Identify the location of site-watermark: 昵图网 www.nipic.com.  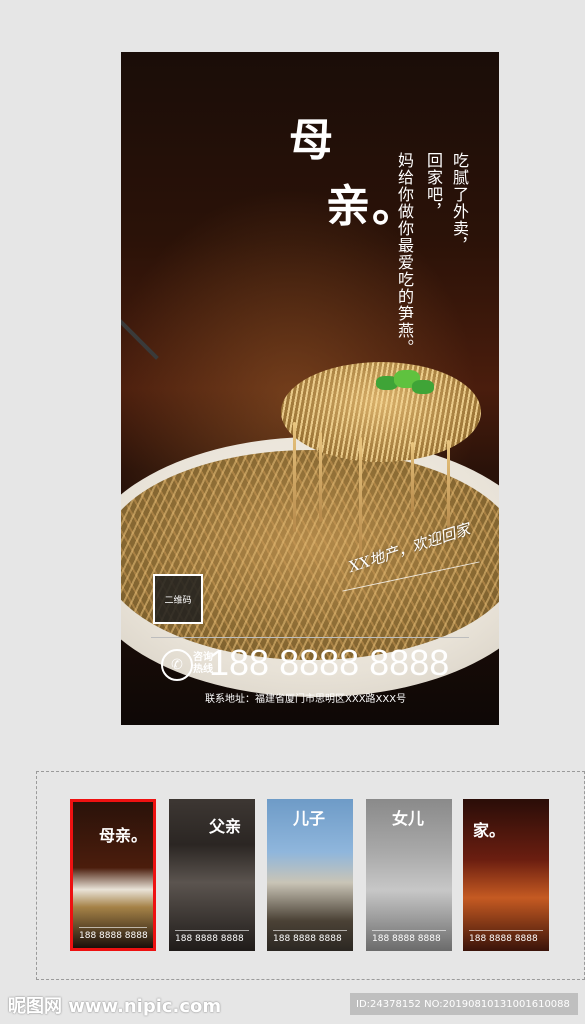
(115, 1006).